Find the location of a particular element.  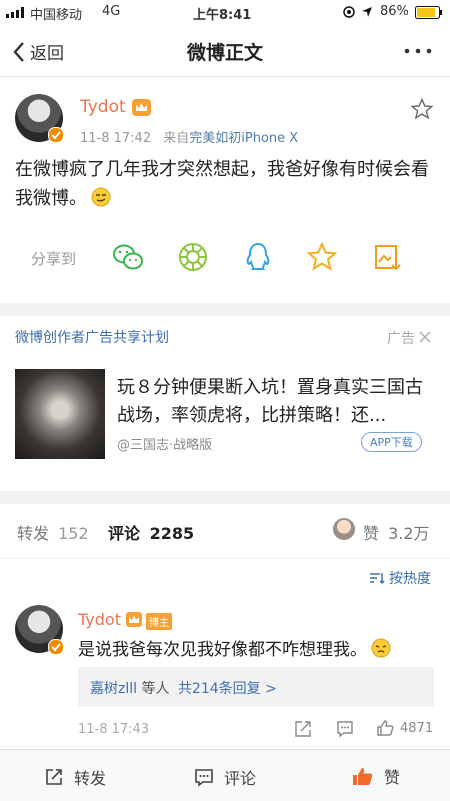

smirk-emoji-icon is located at coordinates (101, 197).